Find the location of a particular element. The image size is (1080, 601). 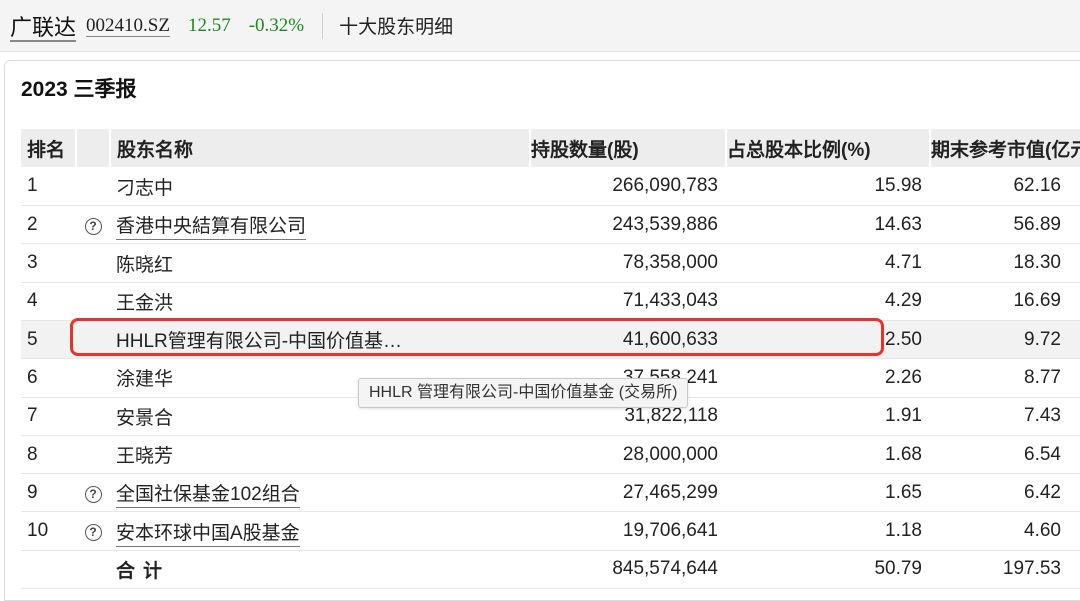

rank-cell: 3 is located at coordinates (48, 263).